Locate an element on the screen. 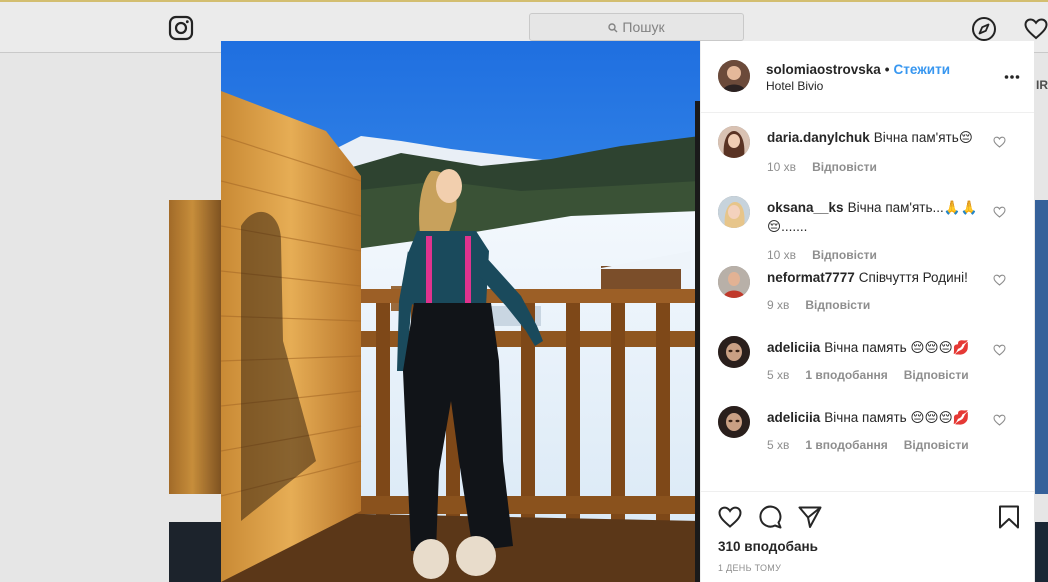 This screenshot has height=582, width=1048. more-options-icon is located at coordinates (1012, 77).